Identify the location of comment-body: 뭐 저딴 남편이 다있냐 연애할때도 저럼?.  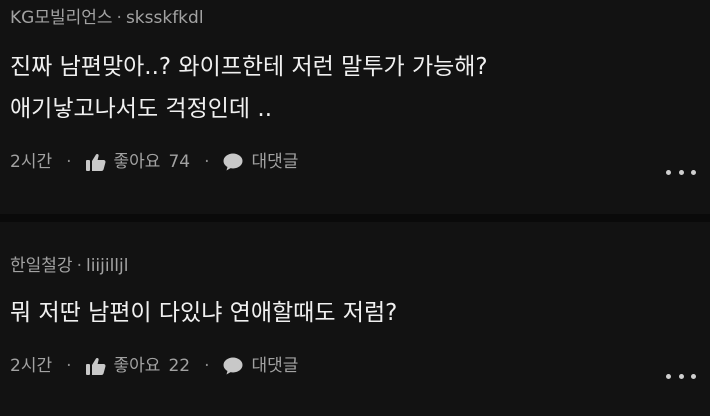
(203, 313).